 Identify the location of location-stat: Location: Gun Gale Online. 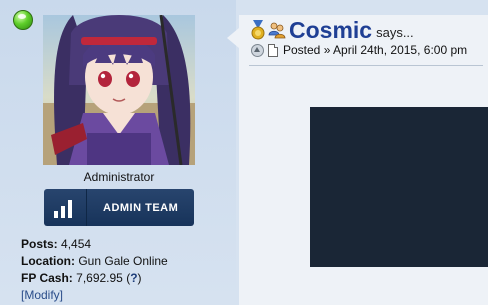
(94, 261).